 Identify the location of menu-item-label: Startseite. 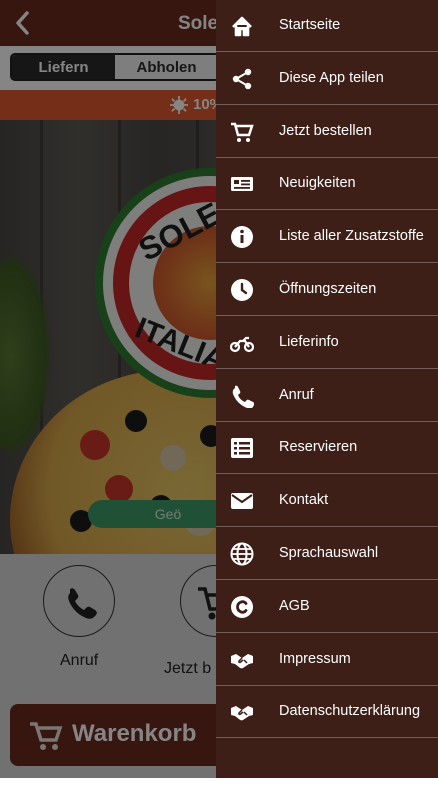
(310, 25).